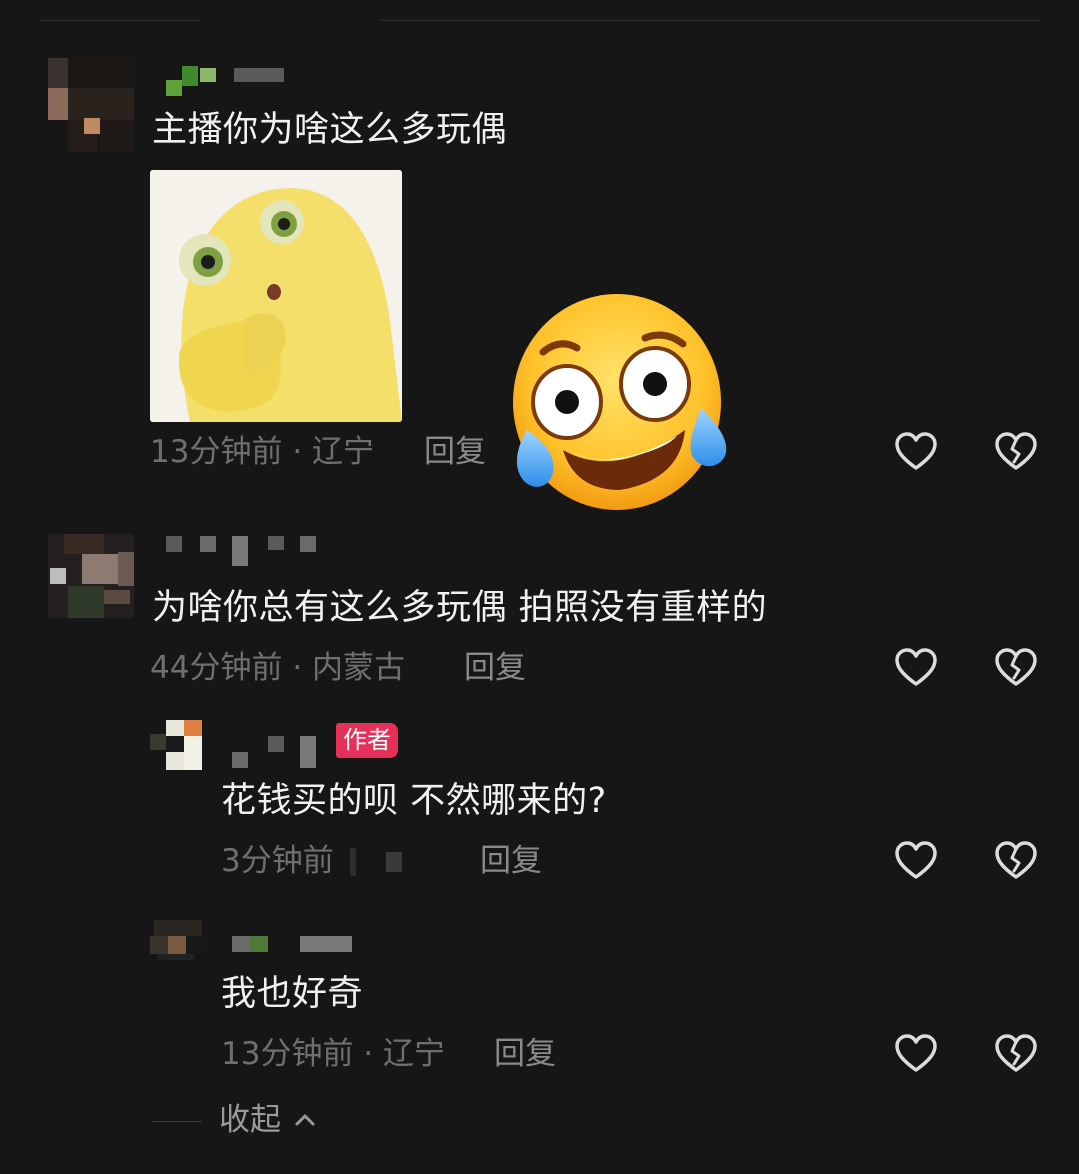 The height and width of the screenshot is (1174, 1079). I want to click on reply-meta: 3分钟前, so click(277, 861).